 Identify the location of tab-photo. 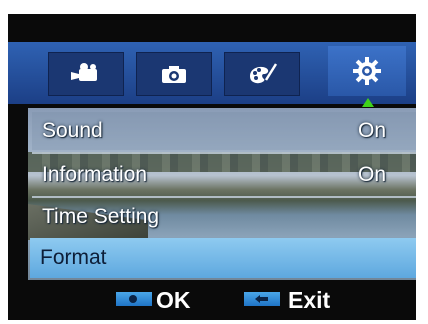
(174, 74).